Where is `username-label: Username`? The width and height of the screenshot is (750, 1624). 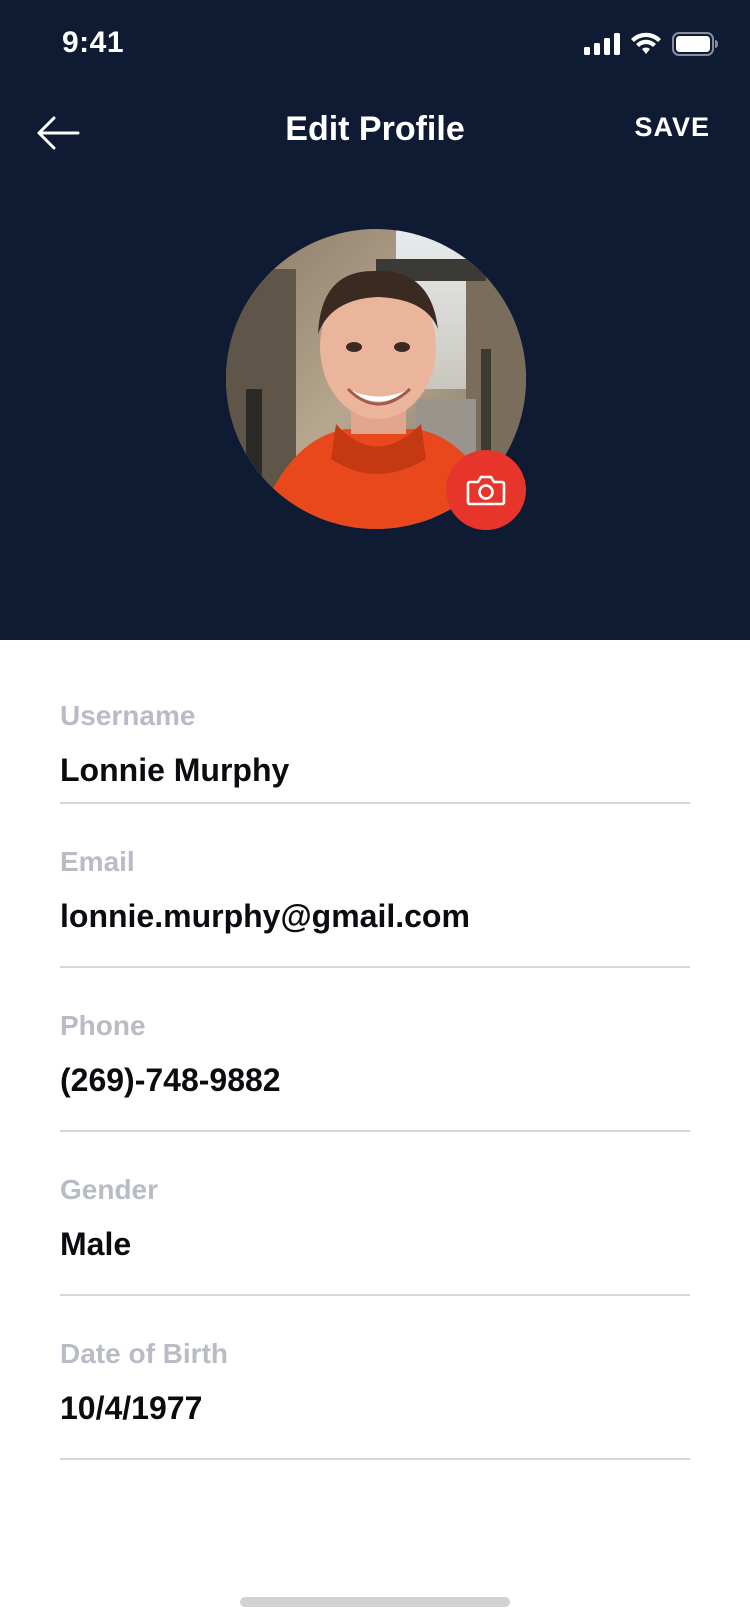 username-label: Username is located at coordinates (128, 715).